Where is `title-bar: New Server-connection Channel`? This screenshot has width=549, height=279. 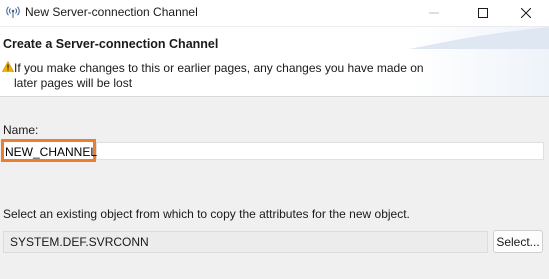 title-bar: New Server-connection Channel is located at coordinates (274, 13).